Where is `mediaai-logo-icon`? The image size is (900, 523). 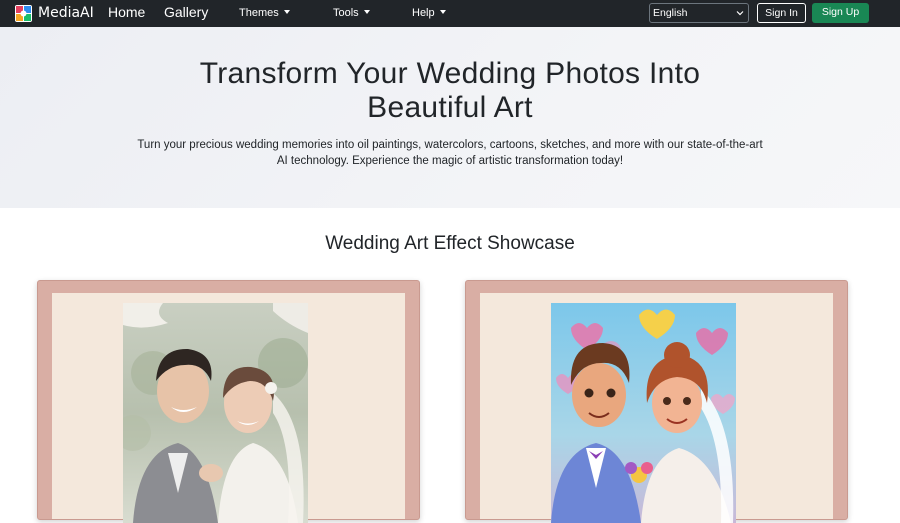
mediaai-logo-icon is located at coordinates (23, 13).